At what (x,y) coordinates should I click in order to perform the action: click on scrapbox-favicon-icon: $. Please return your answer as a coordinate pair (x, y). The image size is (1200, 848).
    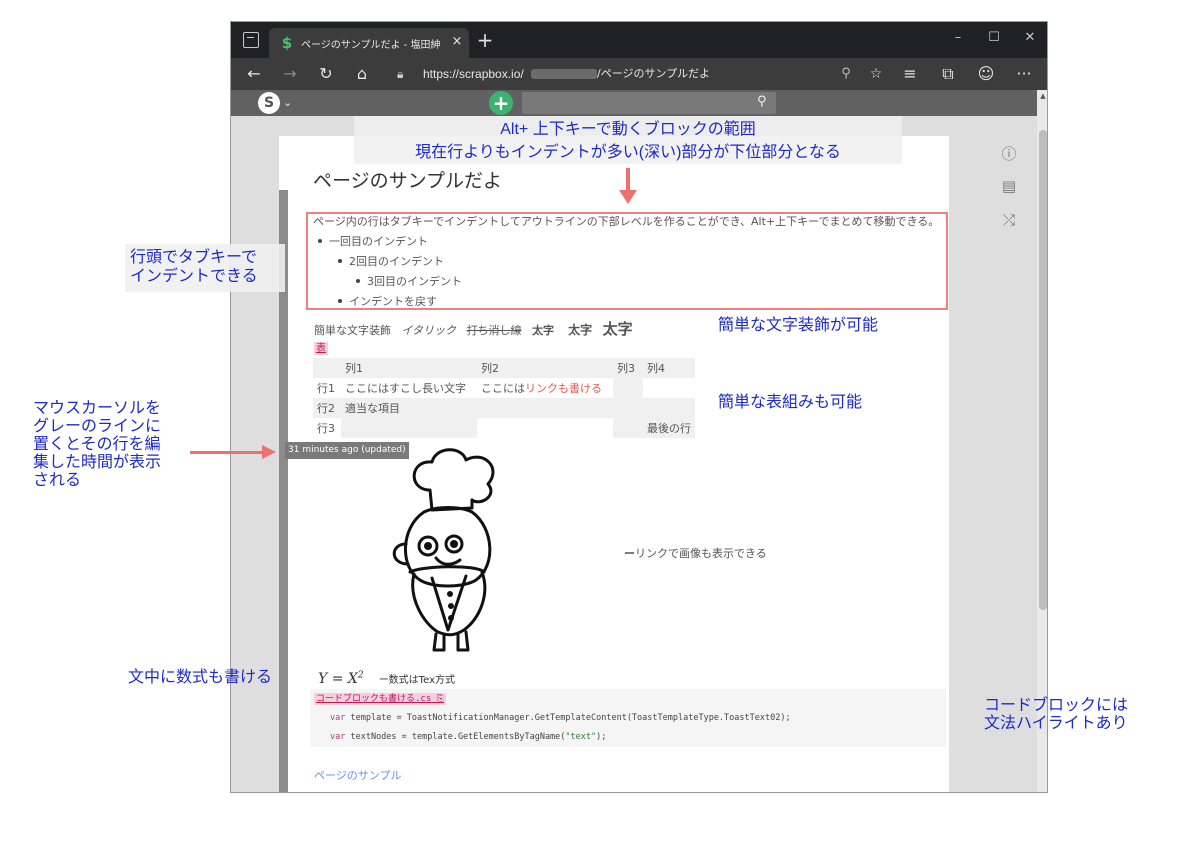
    Looking at the image, I should click on (287, 43).